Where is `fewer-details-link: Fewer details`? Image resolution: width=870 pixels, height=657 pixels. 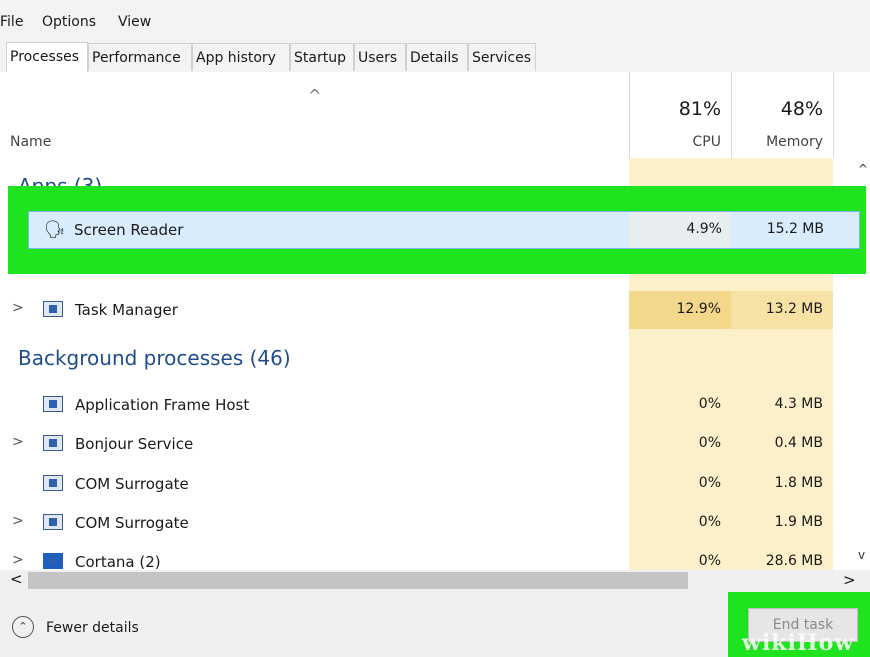 fewer-details-link: Fewer details is located at coordinates (92, 628).